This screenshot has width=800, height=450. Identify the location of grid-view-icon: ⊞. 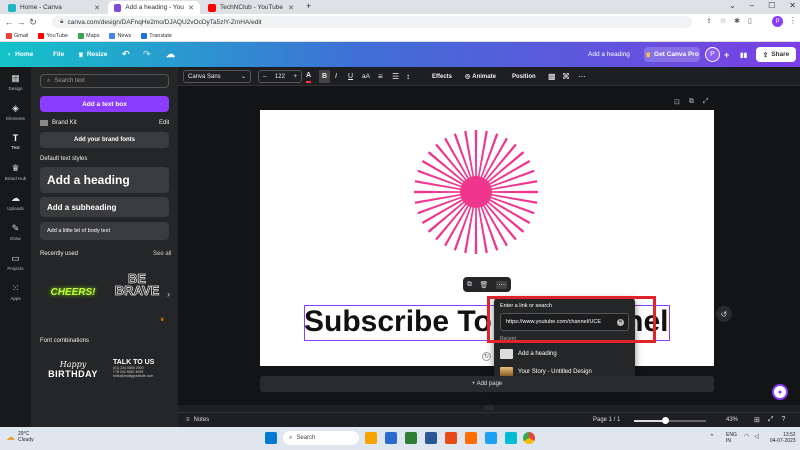
(757, 420).